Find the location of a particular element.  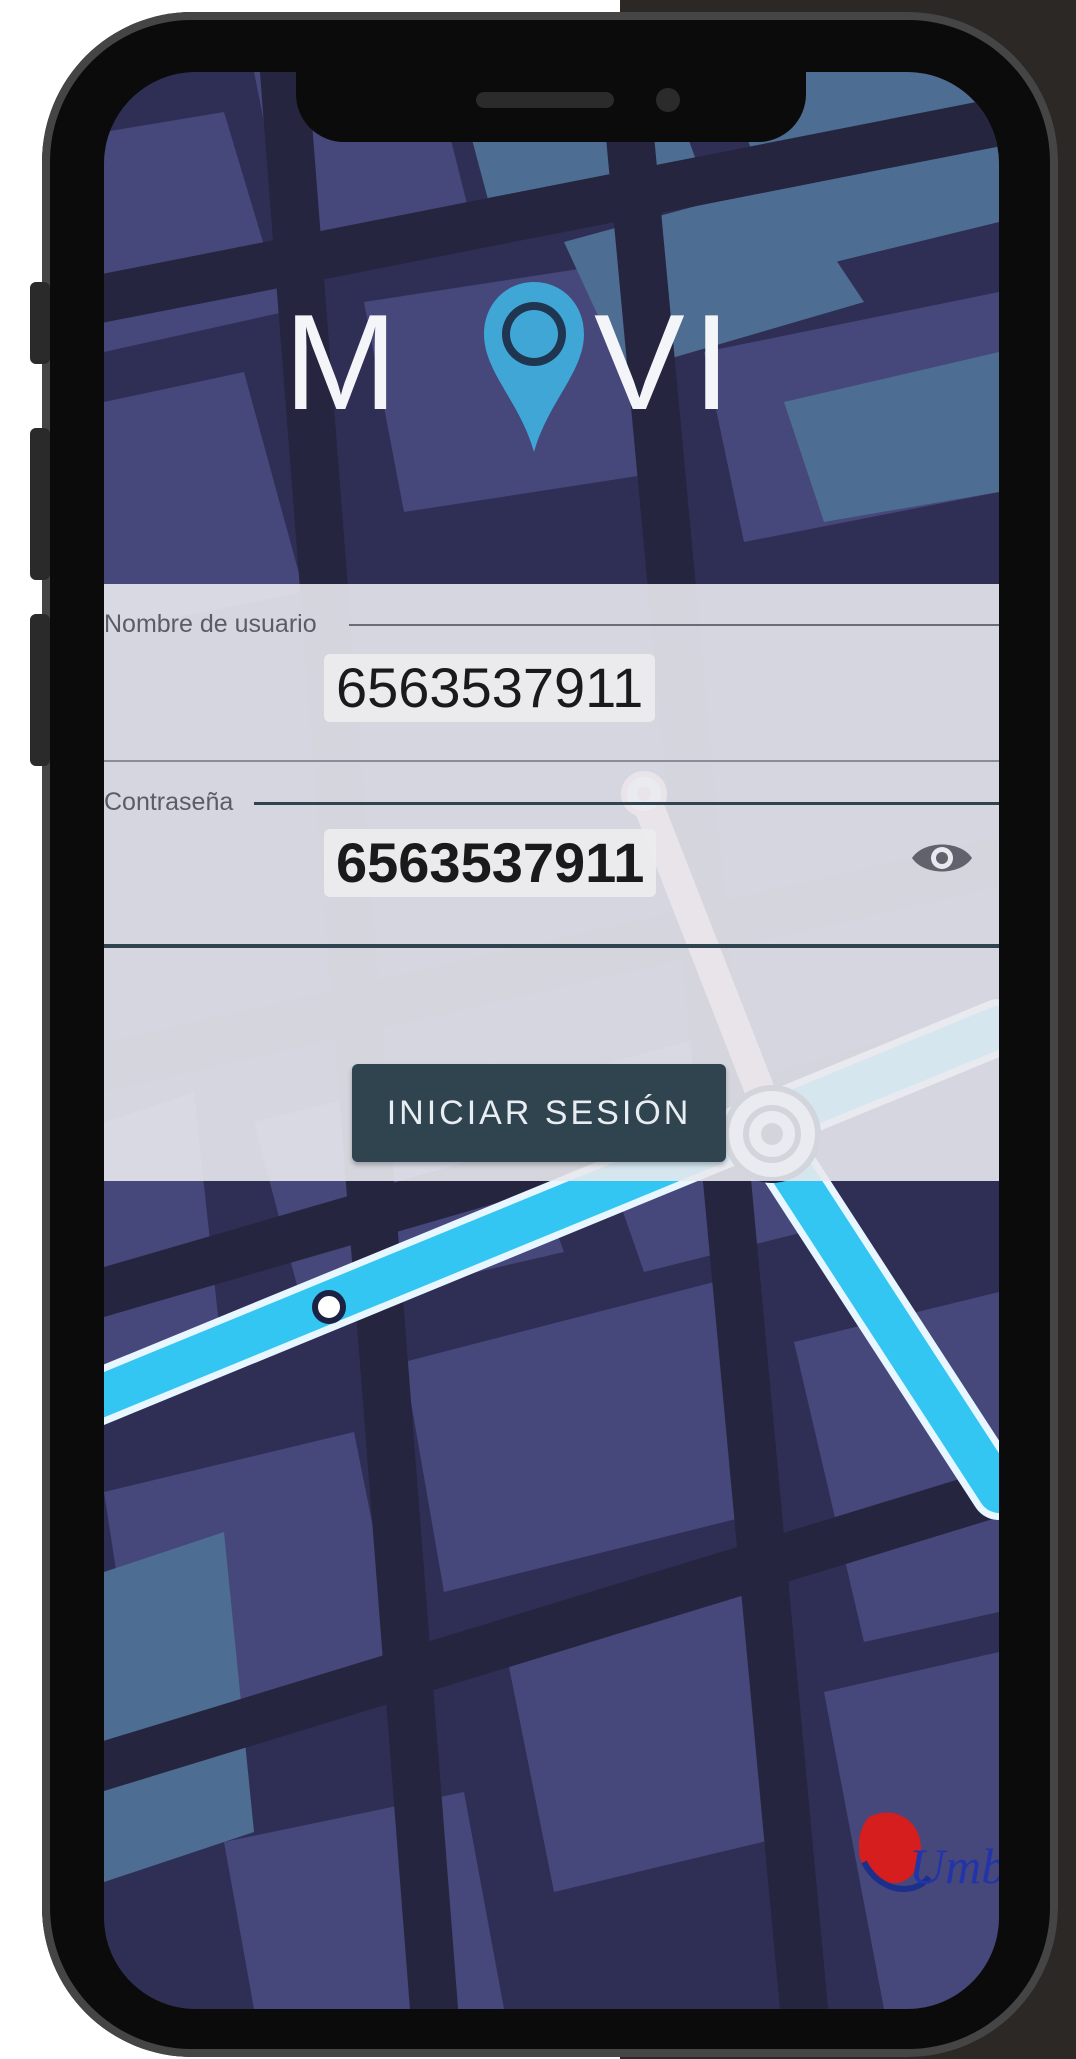

app-logo: M VI is located at coordinates (551, 372).